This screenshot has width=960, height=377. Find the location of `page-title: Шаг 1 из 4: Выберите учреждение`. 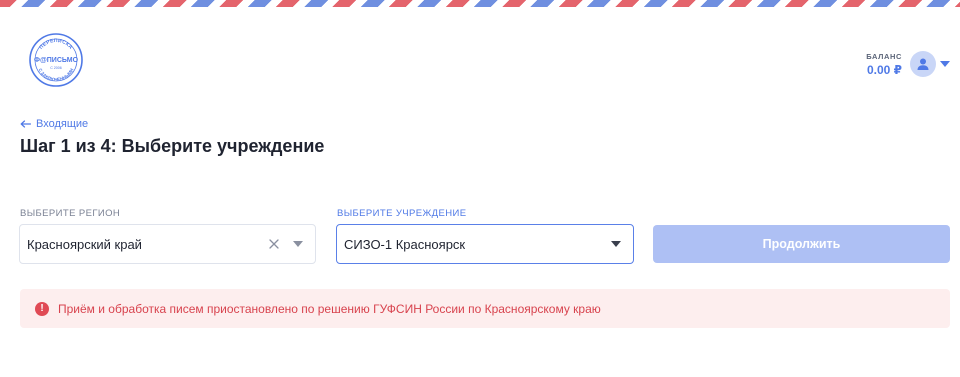

page-title: Шаг 1 из 4: Выберите учреждение is located at coordinates (172, 146).